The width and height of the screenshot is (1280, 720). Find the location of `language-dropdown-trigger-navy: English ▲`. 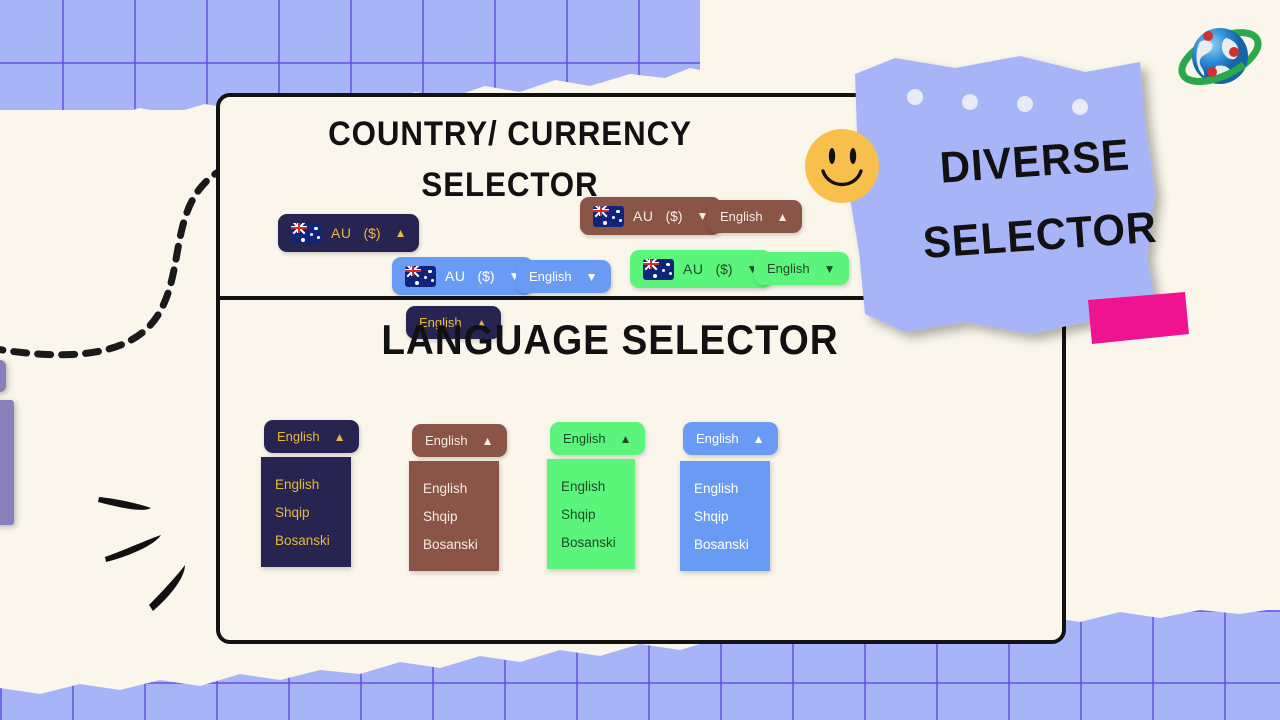

language-dropdown-trigger-navy: English ▲ is located at coordinates (311, 436).